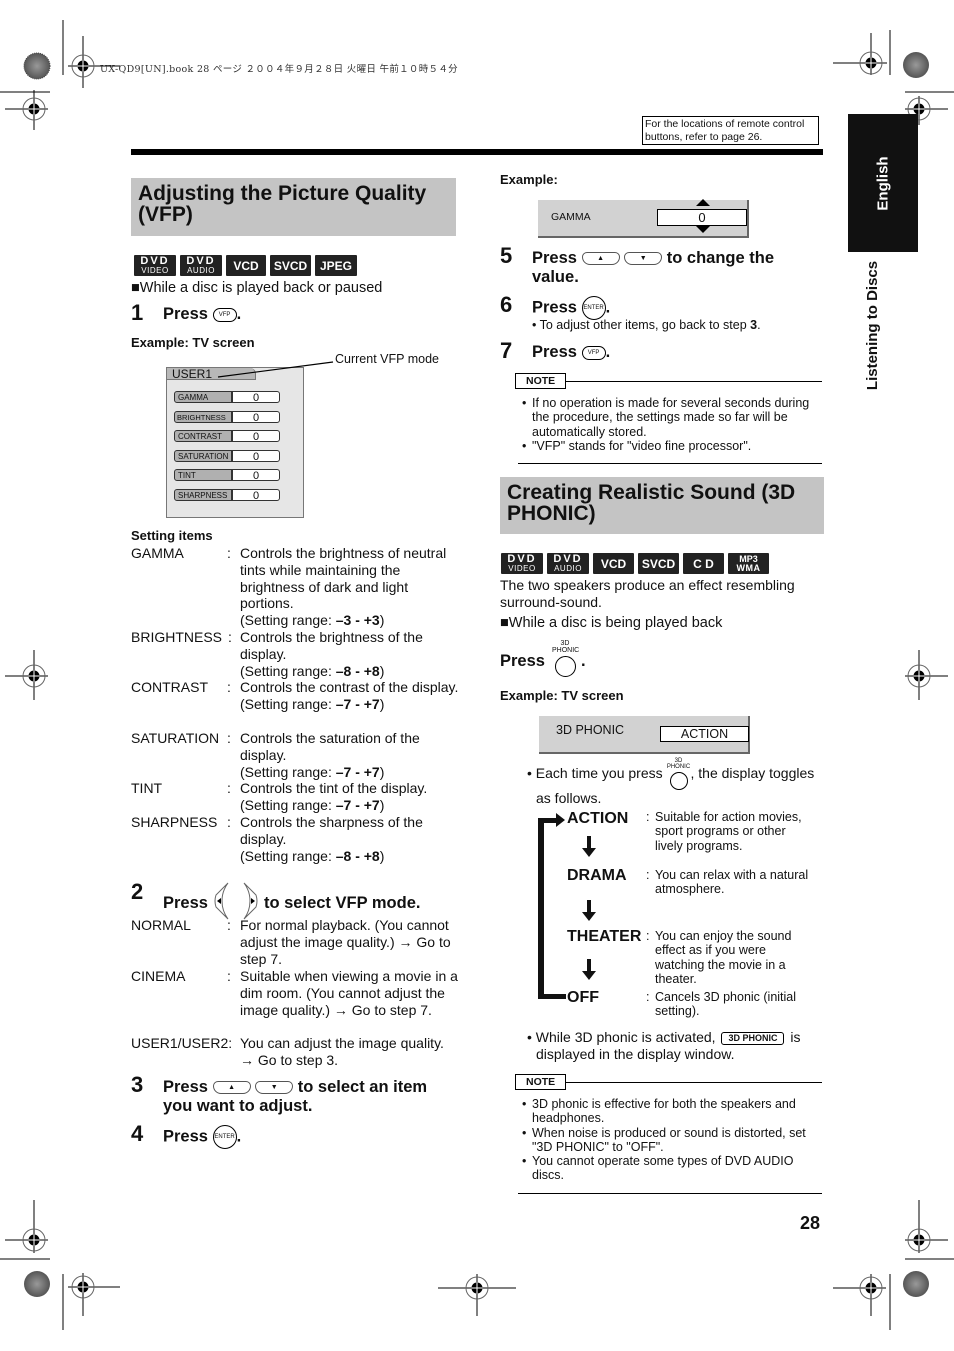 This screenshot has height=1351, width=954. What do you see at coordinates (583, 661) in the screenshot?
I see `press-period: .` at bounding box center [583, 661].